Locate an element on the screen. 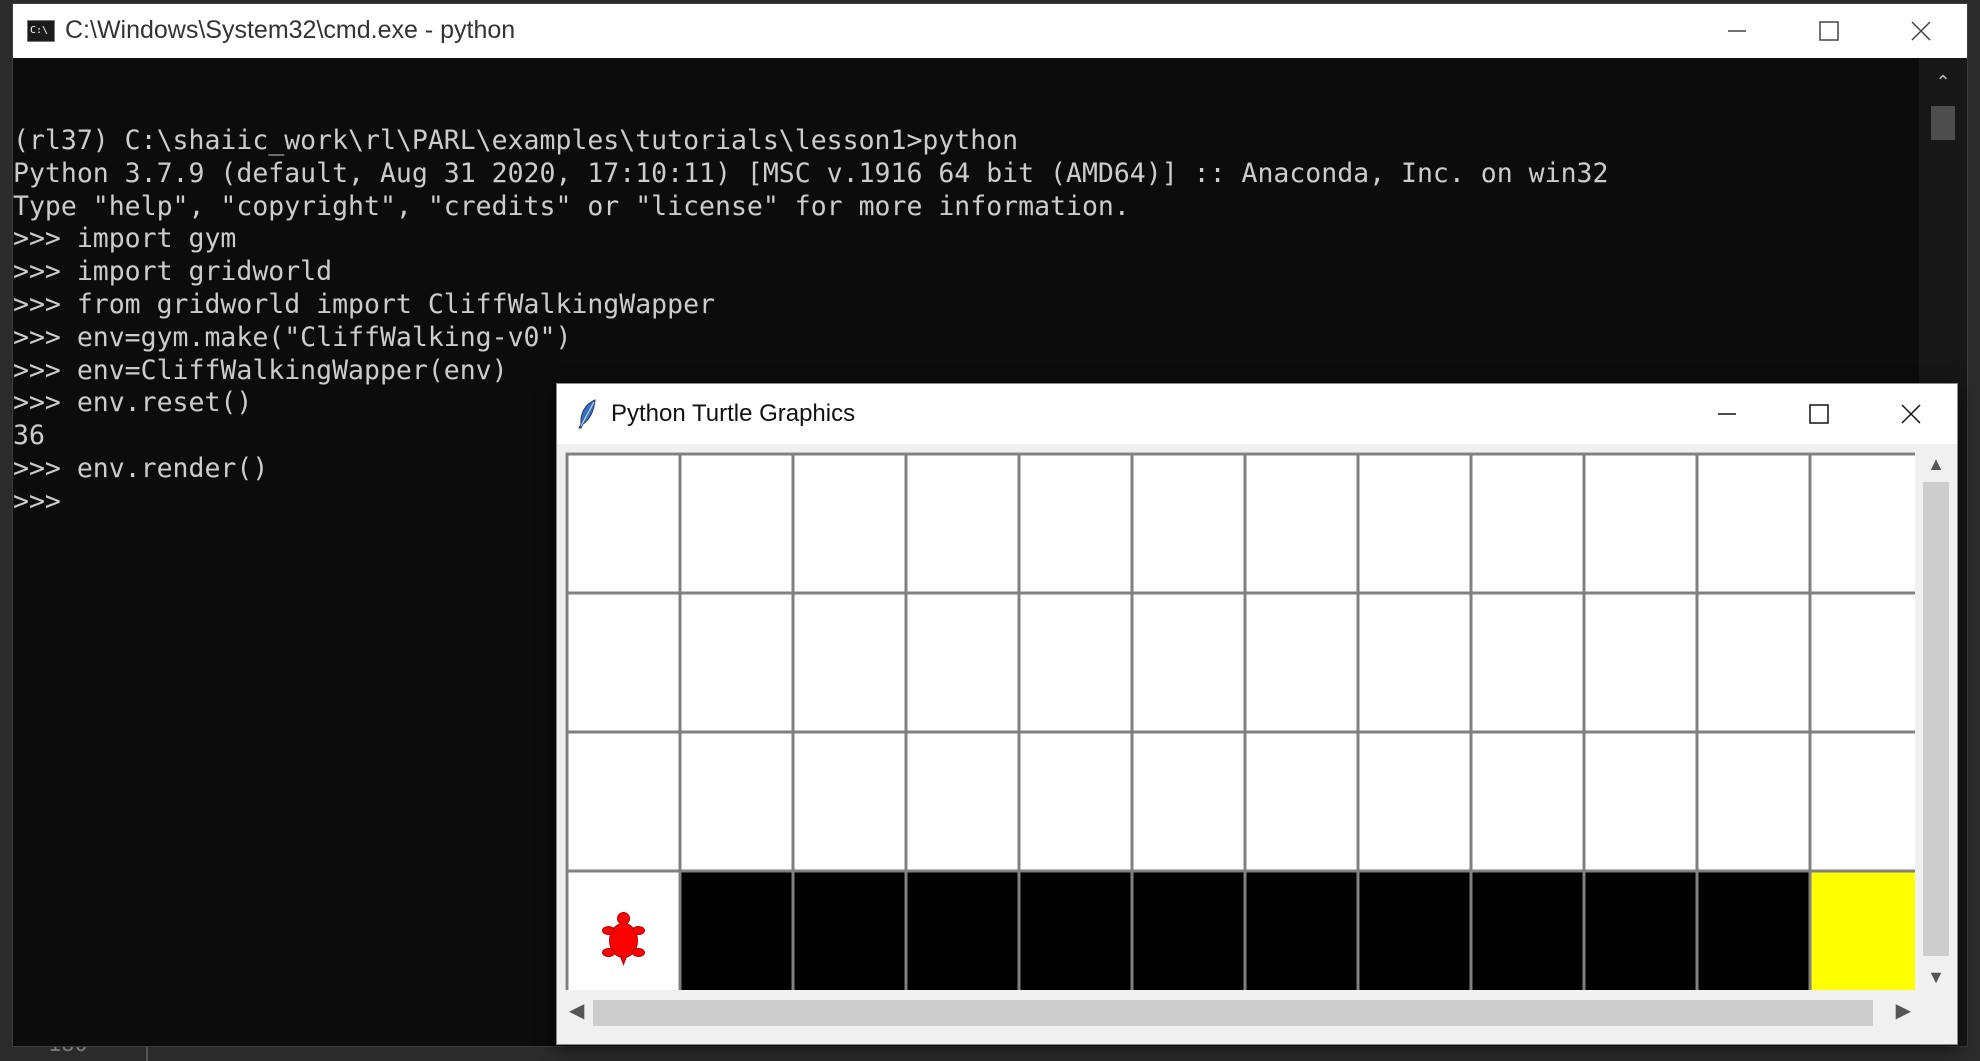 Image resolution: width=1980 pixels, height=1061 pixels. turtle-vertical-scrollbar: ▲ ▼ is located at coordinates (1936, 721).